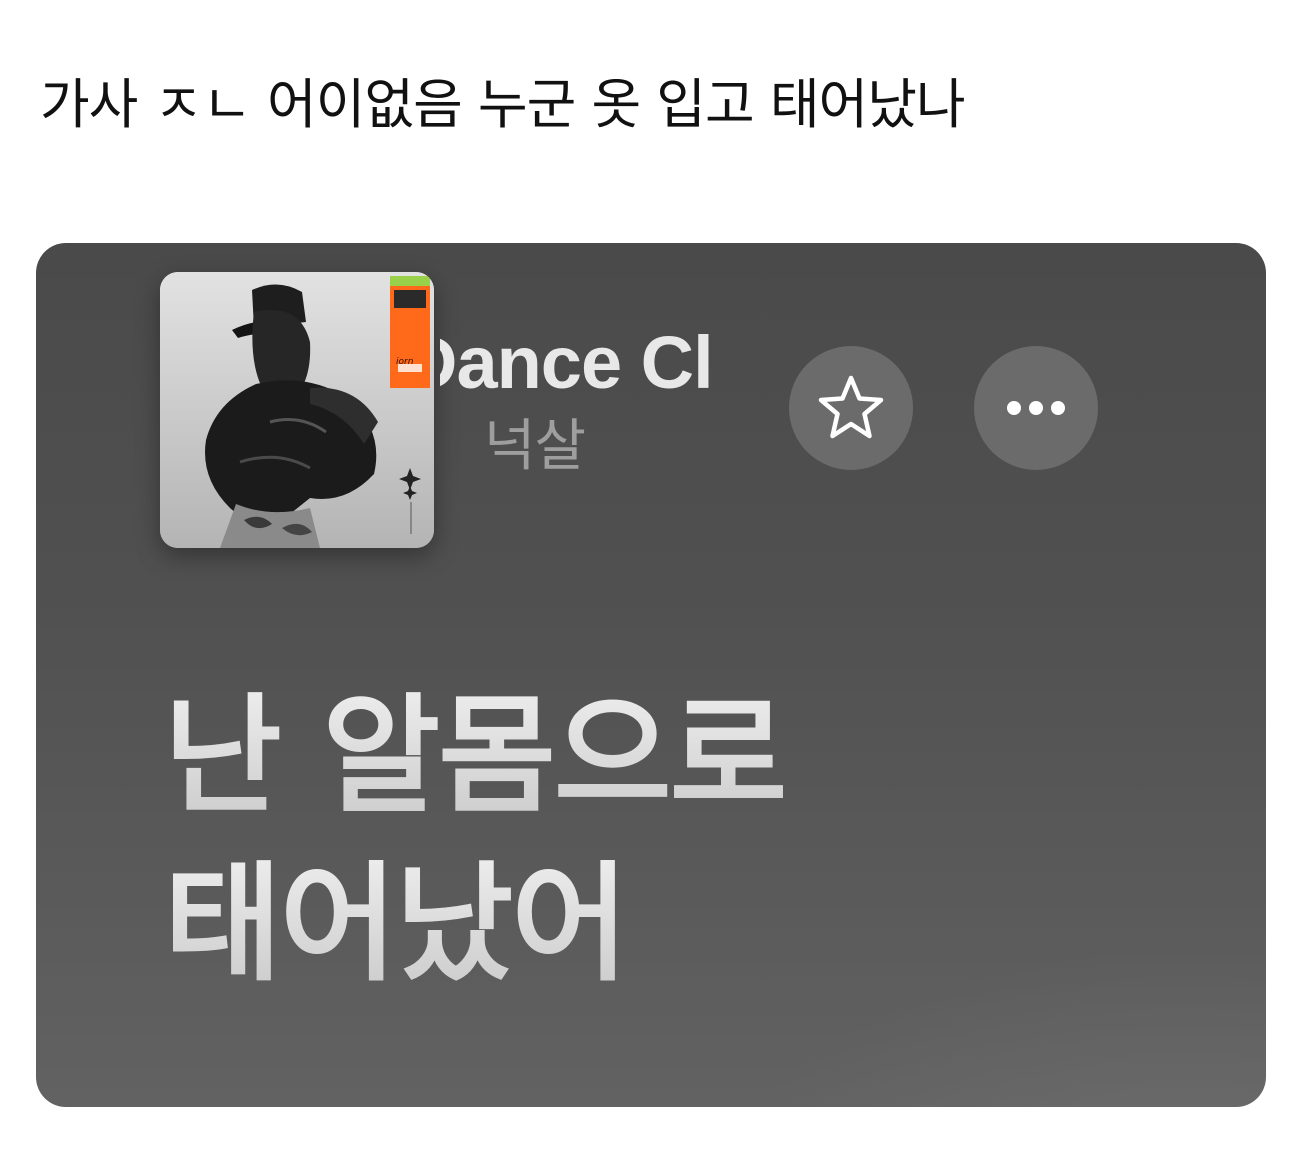 The height and width of the screenshot is (1168, 1302). I want to click on track-title: Dance Cl, so click(605, 363).